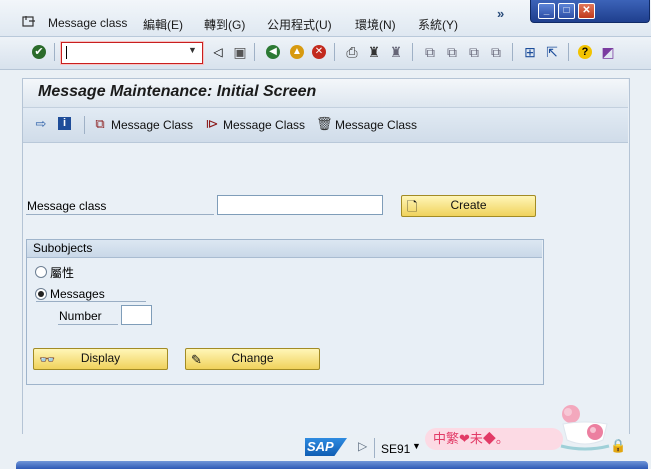 The width and height of the screenshot is (651, 469). I want to click on new-session-icon: ⊞, so click(530, 52).